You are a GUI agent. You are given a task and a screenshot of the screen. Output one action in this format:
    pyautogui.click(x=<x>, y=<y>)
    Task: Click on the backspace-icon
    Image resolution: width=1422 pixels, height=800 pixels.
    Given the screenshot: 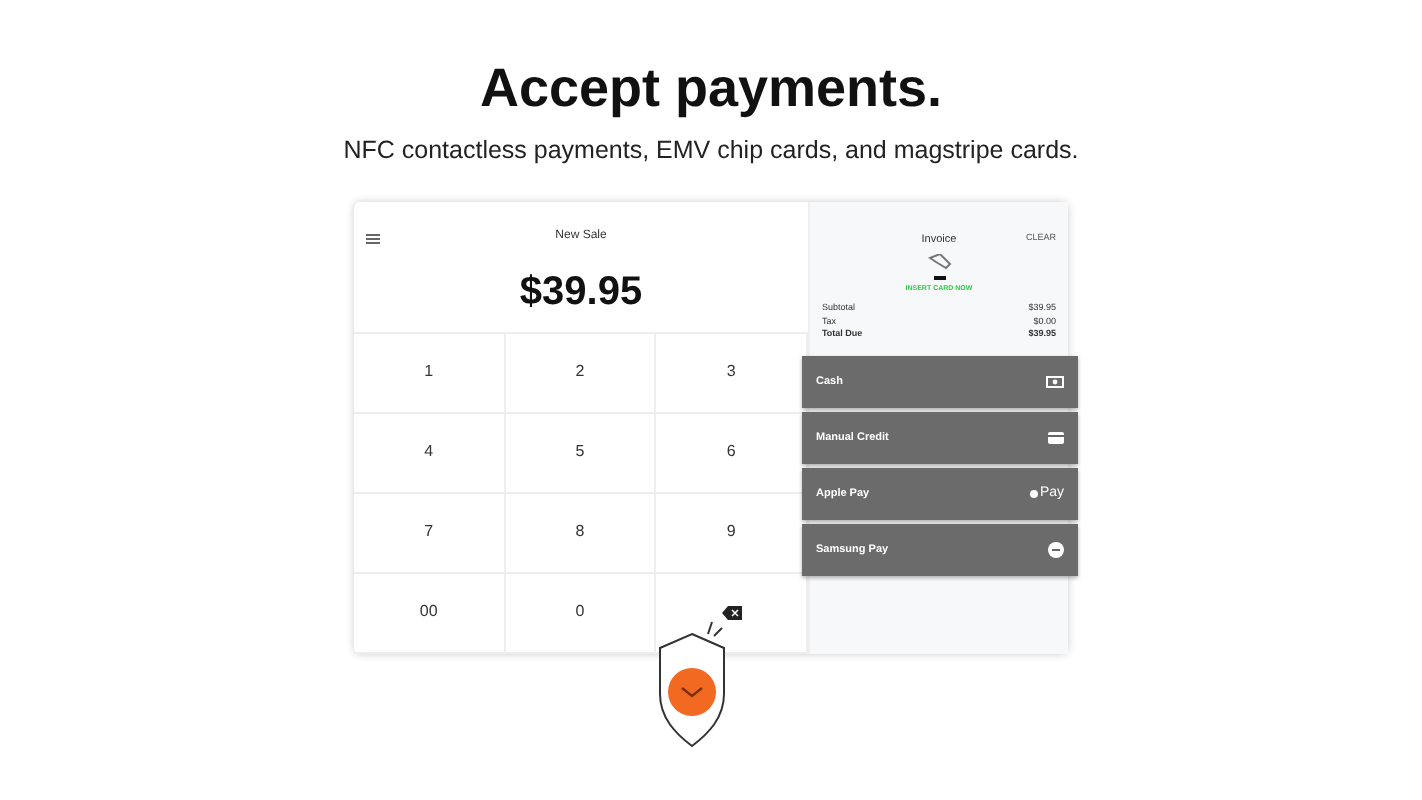 What is the action you would take?
    pyautogui.click(x=731, y=612)
    